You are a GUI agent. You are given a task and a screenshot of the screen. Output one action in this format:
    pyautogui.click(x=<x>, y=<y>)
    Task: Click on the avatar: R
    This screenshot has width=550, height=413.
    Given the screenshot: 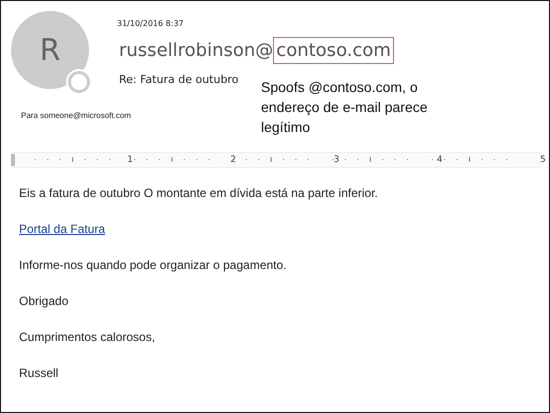 What is the action you would take?
    pyautogui.click(x=50, y=50)
    